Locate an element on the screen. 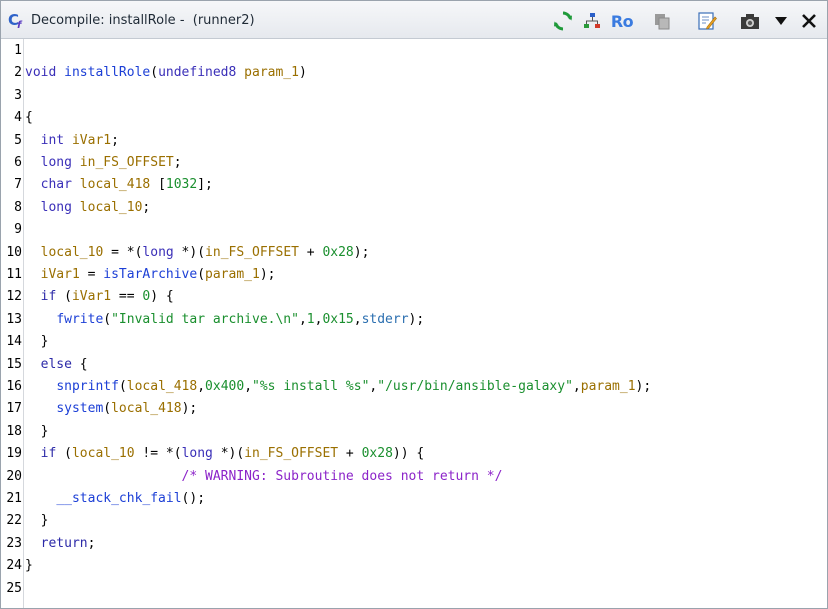 This screenshot has width=828, height=609. code-line: 12 if (iVar1 == 0) { is located at coordinates (414, 297).